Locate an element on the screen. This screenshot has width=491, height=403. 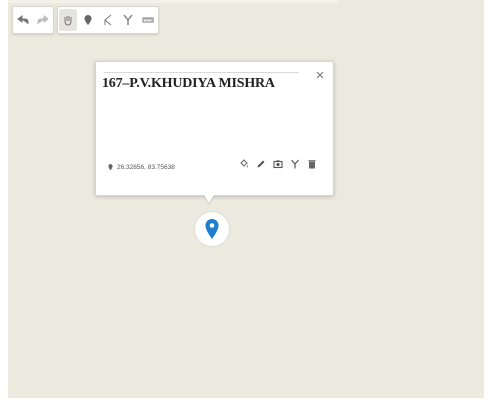
map-top-strip is located at coordinates (173, 1).